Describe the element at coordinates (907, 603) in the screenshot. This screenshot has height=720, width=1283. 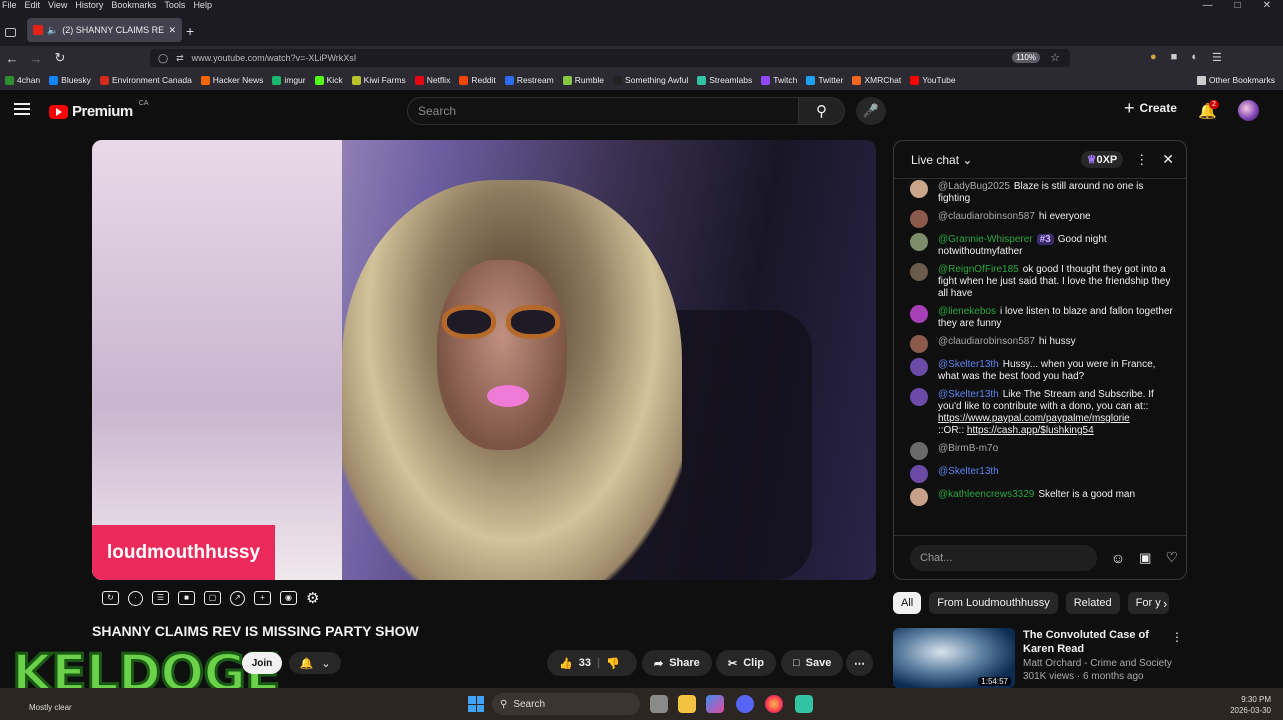
I see `chip-all: All` at that location.